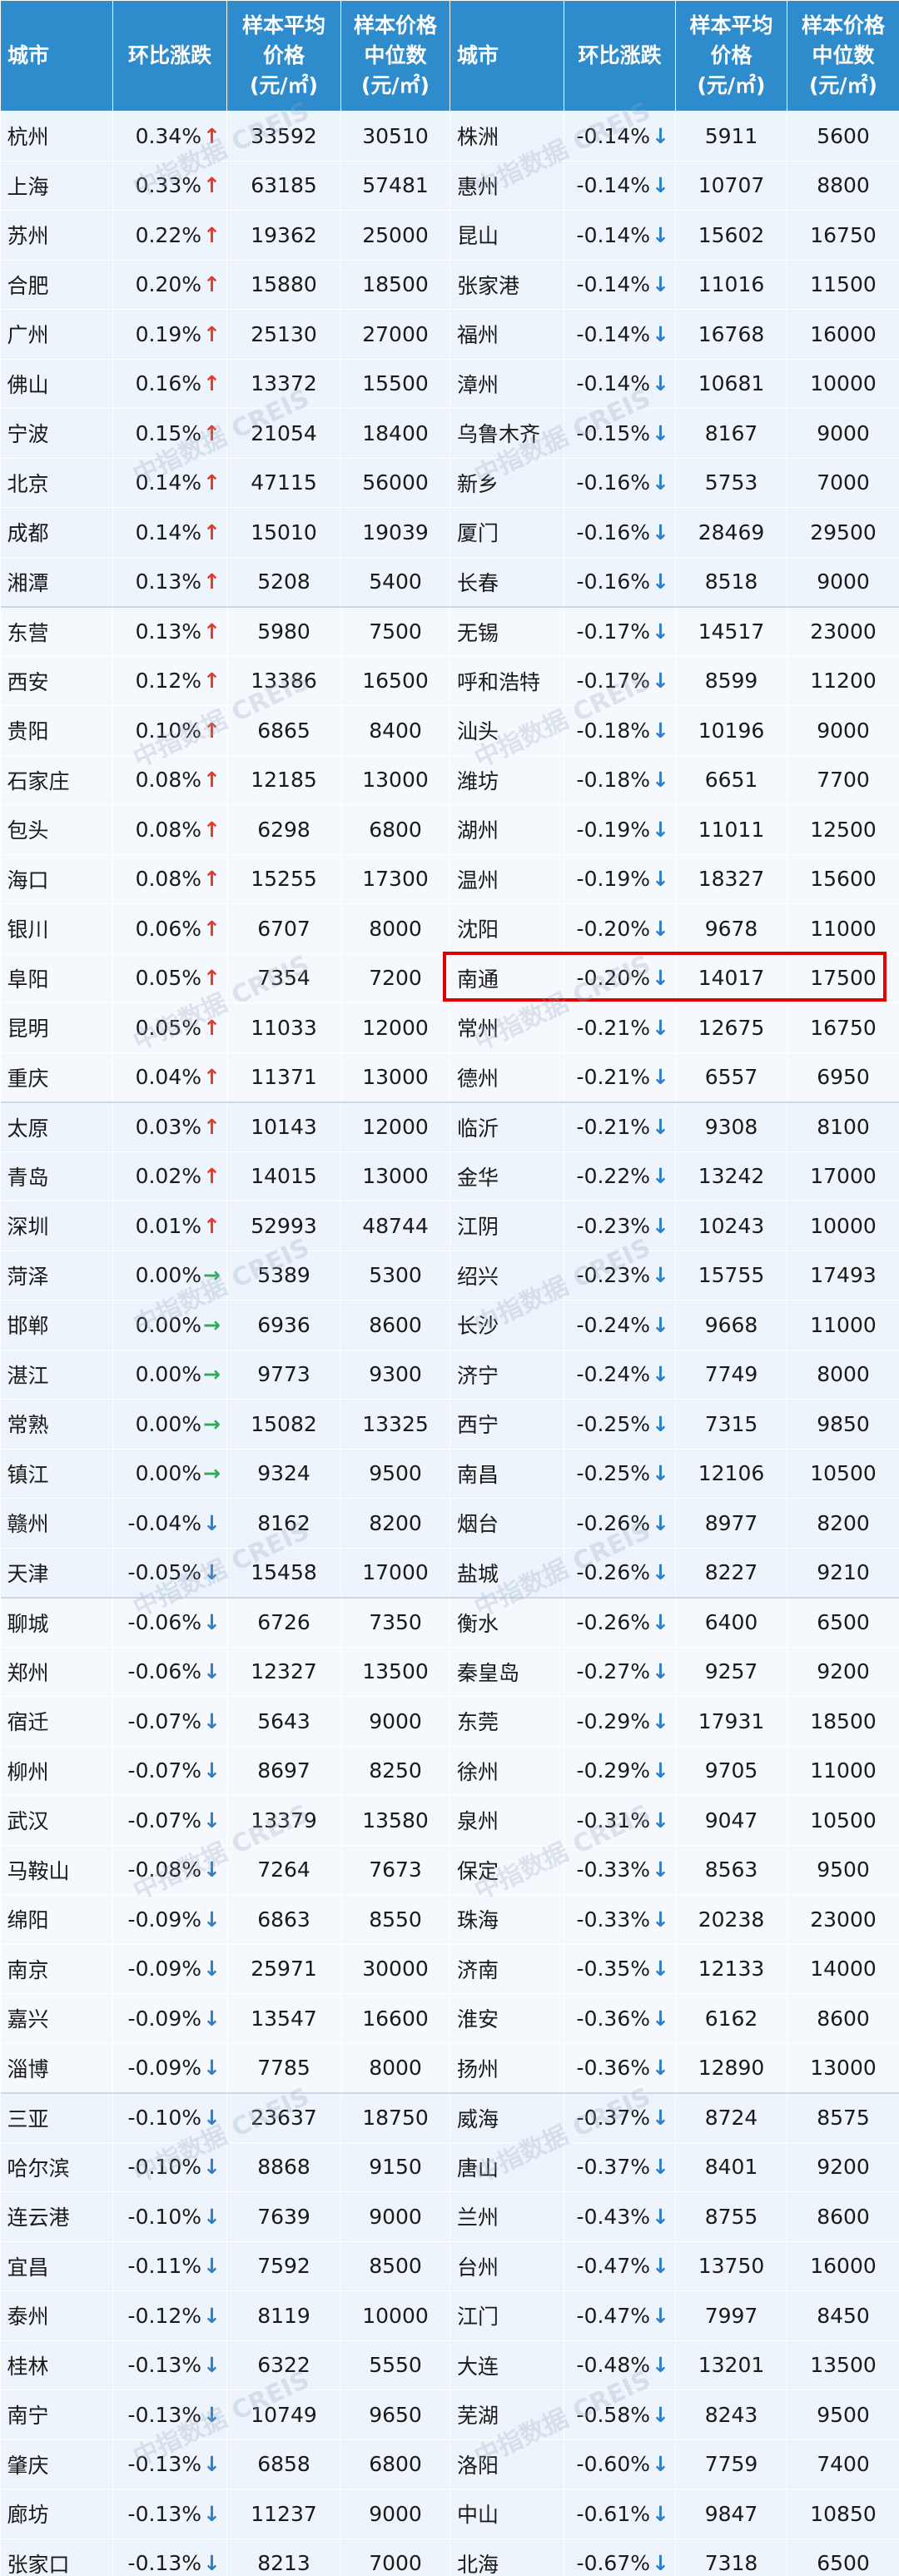  What do you see at coordinates (507, 879) in the screenshot?
I see `city-name: 温州` at bounding box center [507, 879].